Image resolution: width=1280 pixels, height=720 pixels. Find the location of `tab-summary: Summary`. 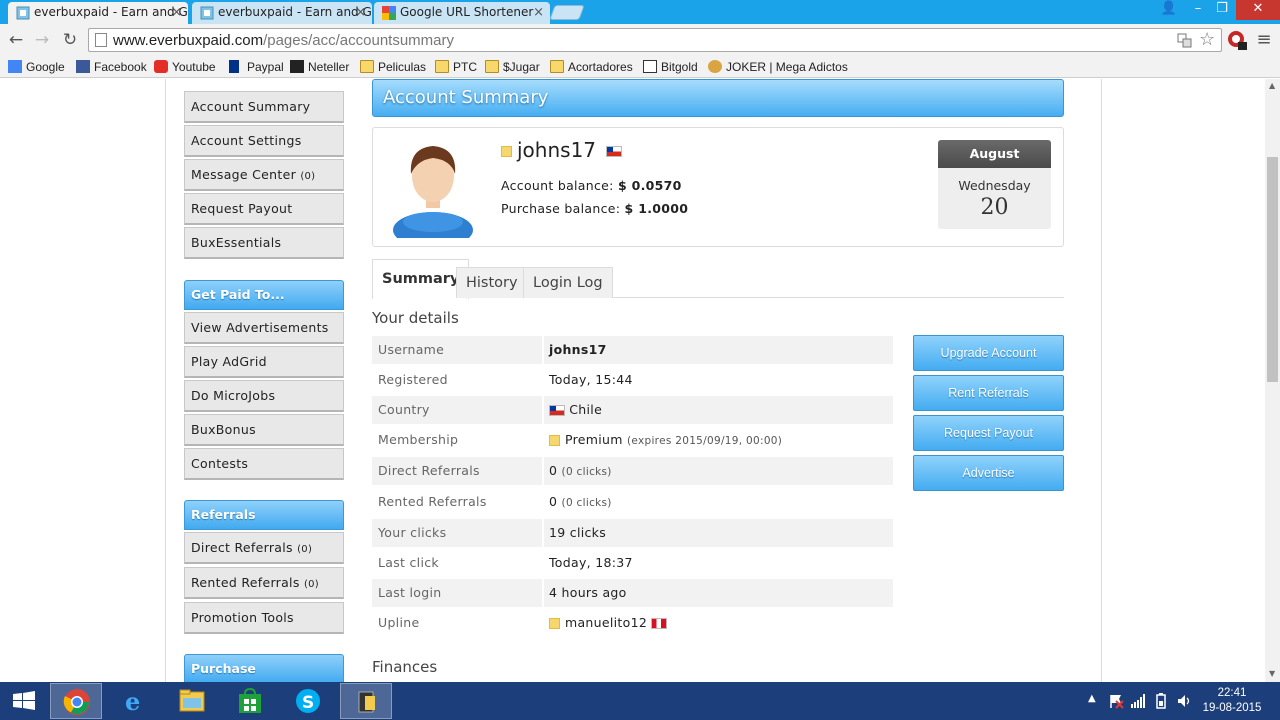

tab-summary: Summary is located at coordinates (421, 279).